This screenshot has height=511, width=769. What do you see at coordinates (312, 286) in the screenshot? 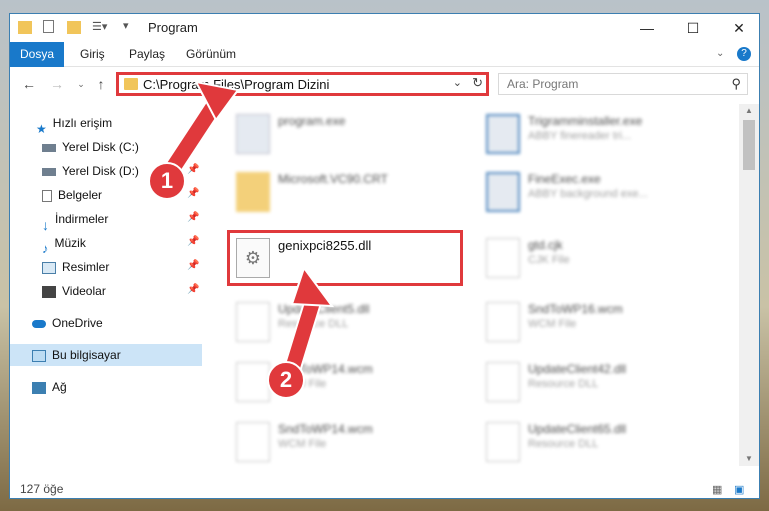
I see `arrow-2-head` at bounding box center [312, 286].